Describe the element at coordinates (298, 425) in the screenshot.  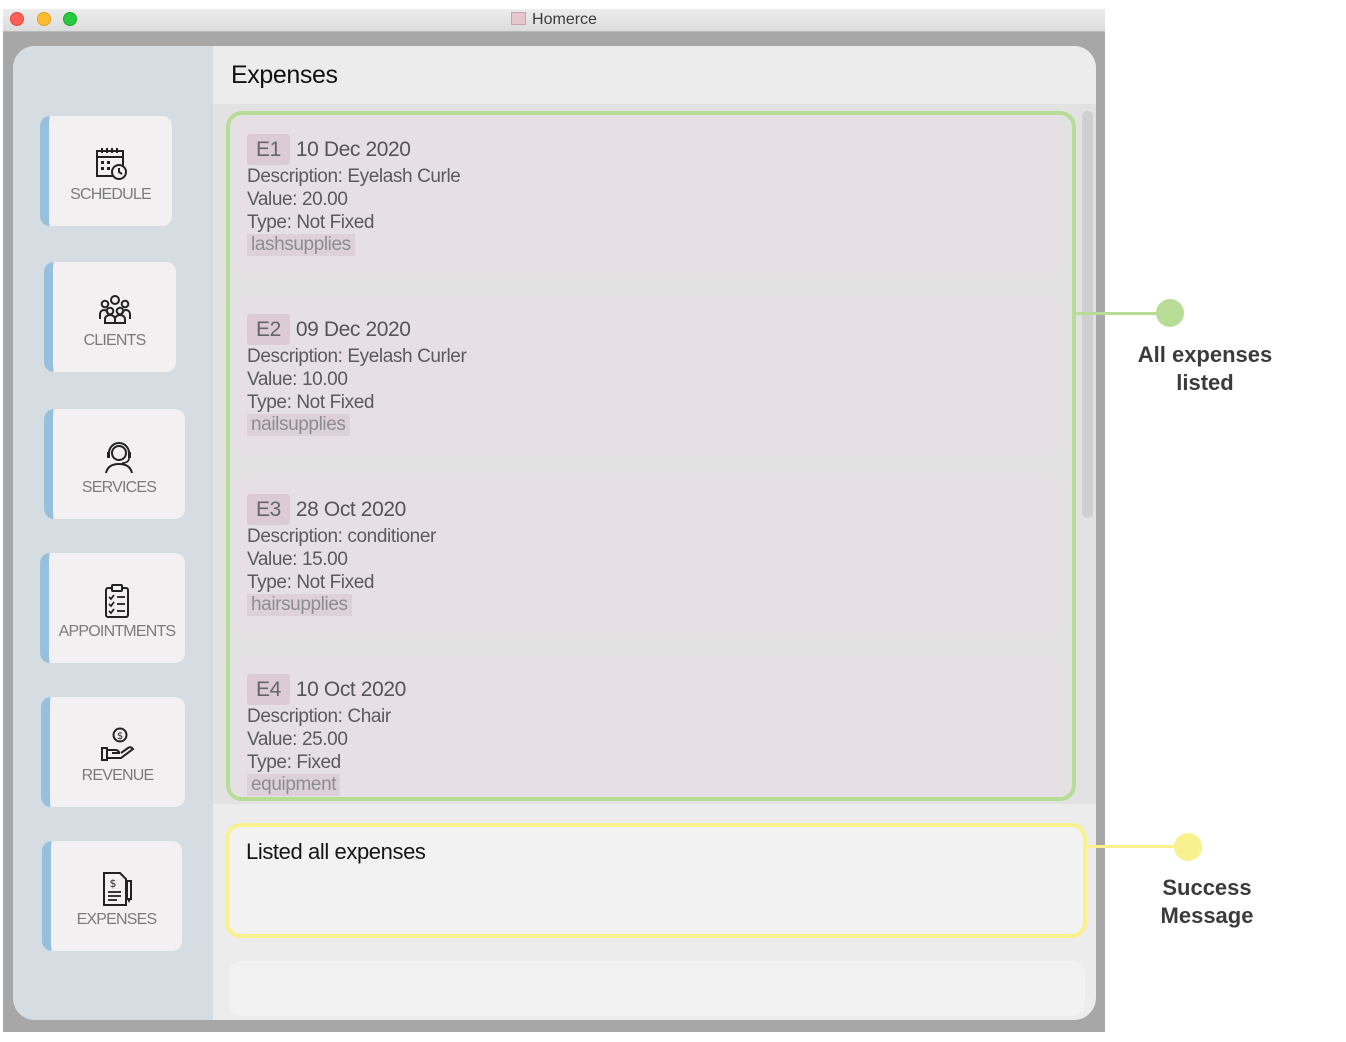
I see `expense-tag: nailsupplies` at that location.